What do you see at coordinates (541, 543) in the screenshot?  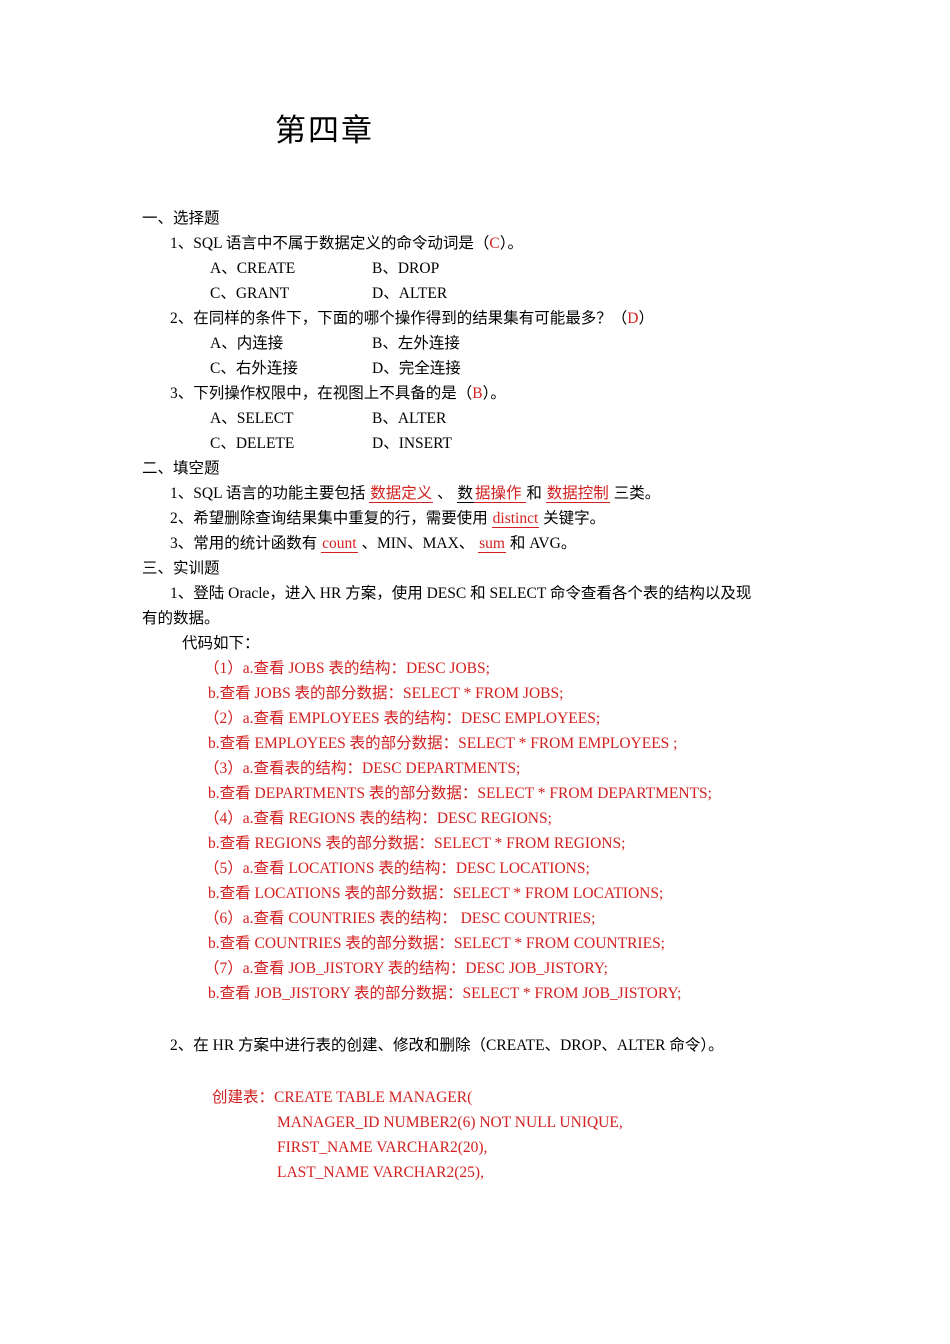 I see `fillblank-3-part3: 和 AVG。` at bounding box center [541, 543].